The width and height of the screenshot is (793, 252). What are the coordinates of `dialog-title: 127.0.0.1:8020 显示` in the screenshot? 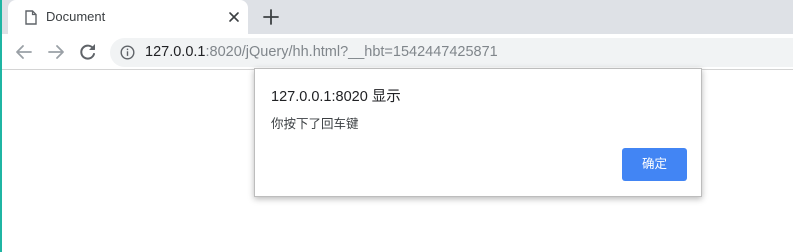 It's located at (336, 97).